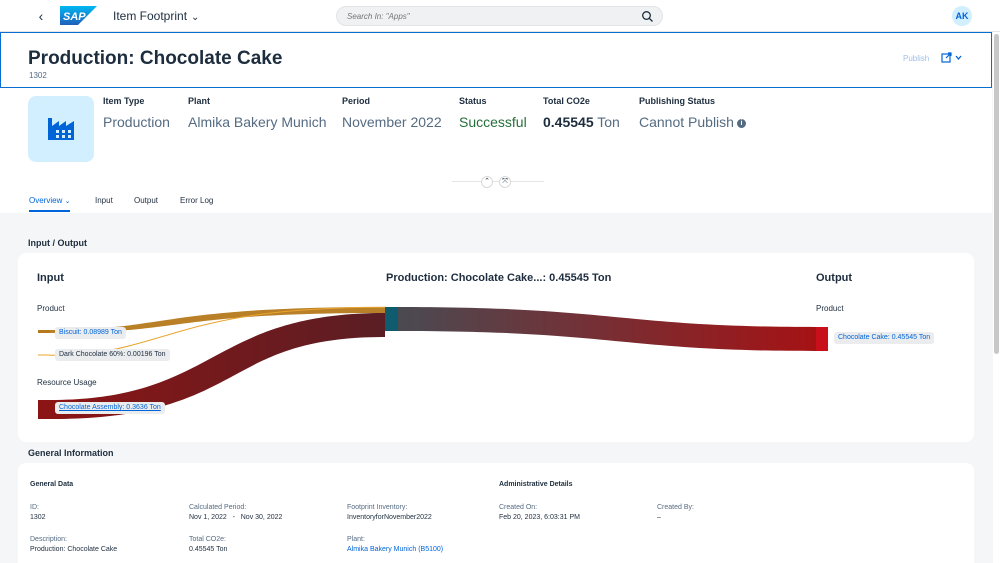 The height and width of the screenshot is (563, 1000). What do you see at coordinates (52, 484) in the screenshot?
I see `general-data-heading: General Data` at bounding box center [52, 484].